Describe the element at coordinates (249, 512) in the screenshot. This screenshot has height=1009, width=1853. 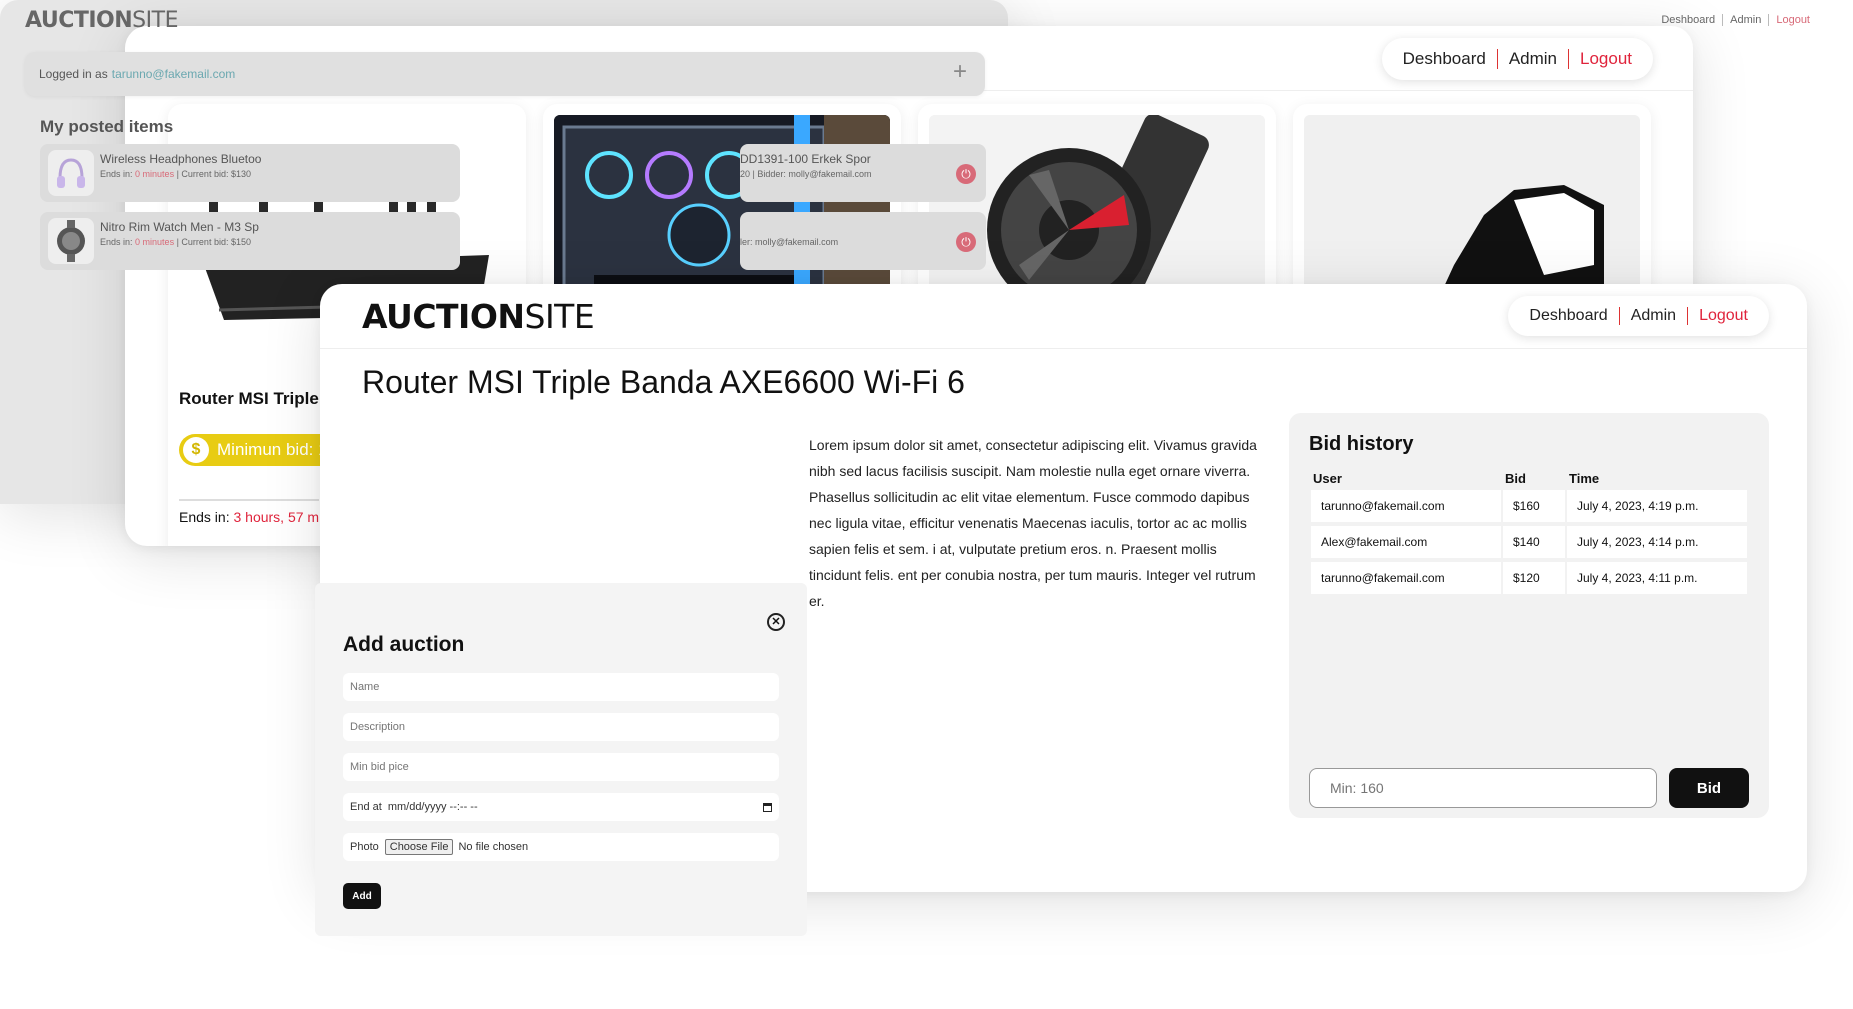
I see `ends-in-text: Ends in: 3 hours, 57 m` at that location.